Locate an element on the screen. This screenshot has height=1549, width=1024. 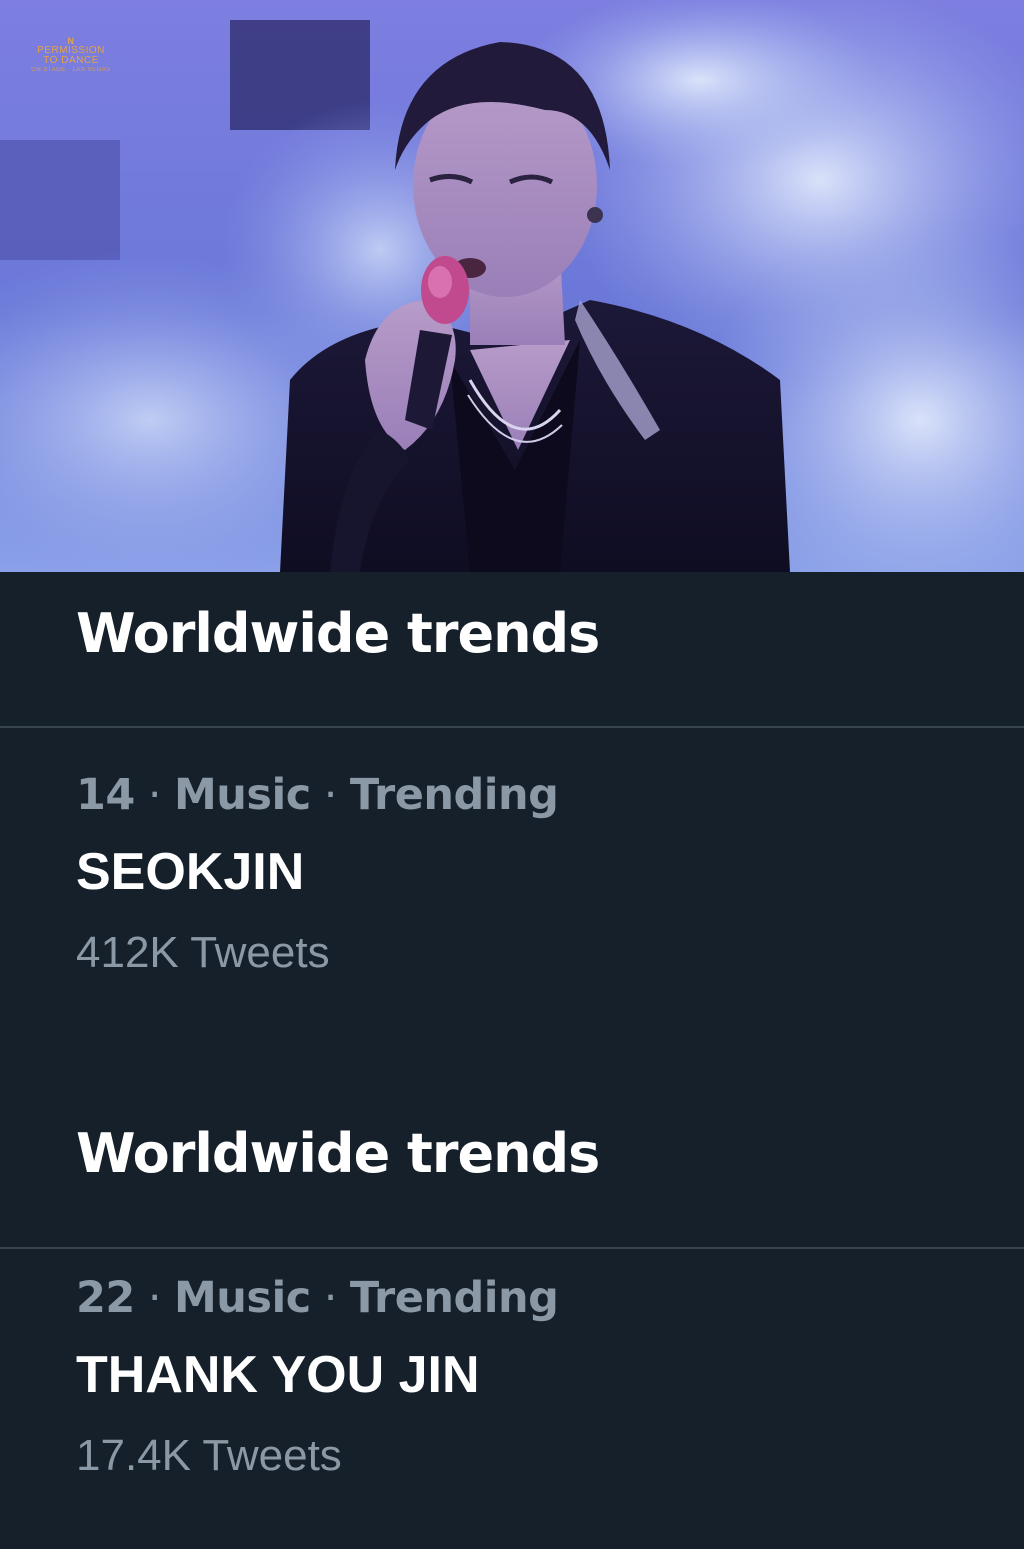
trend-meta: 14 · Music · Trending is located at coordinates (526, 795).